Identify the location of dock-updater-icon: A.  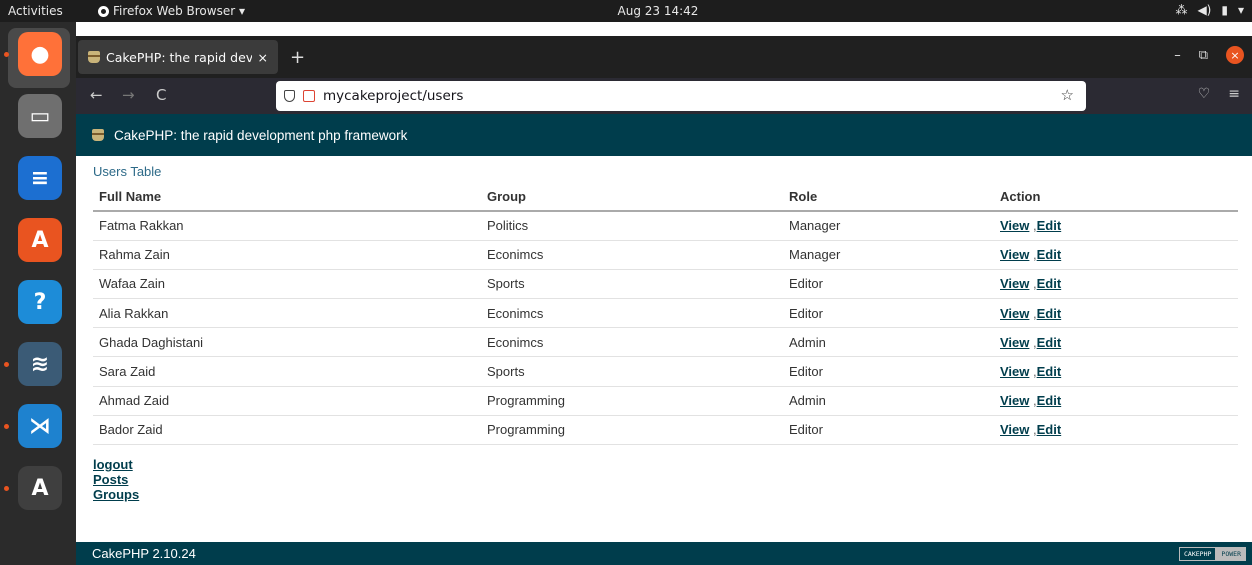
(40, 488).